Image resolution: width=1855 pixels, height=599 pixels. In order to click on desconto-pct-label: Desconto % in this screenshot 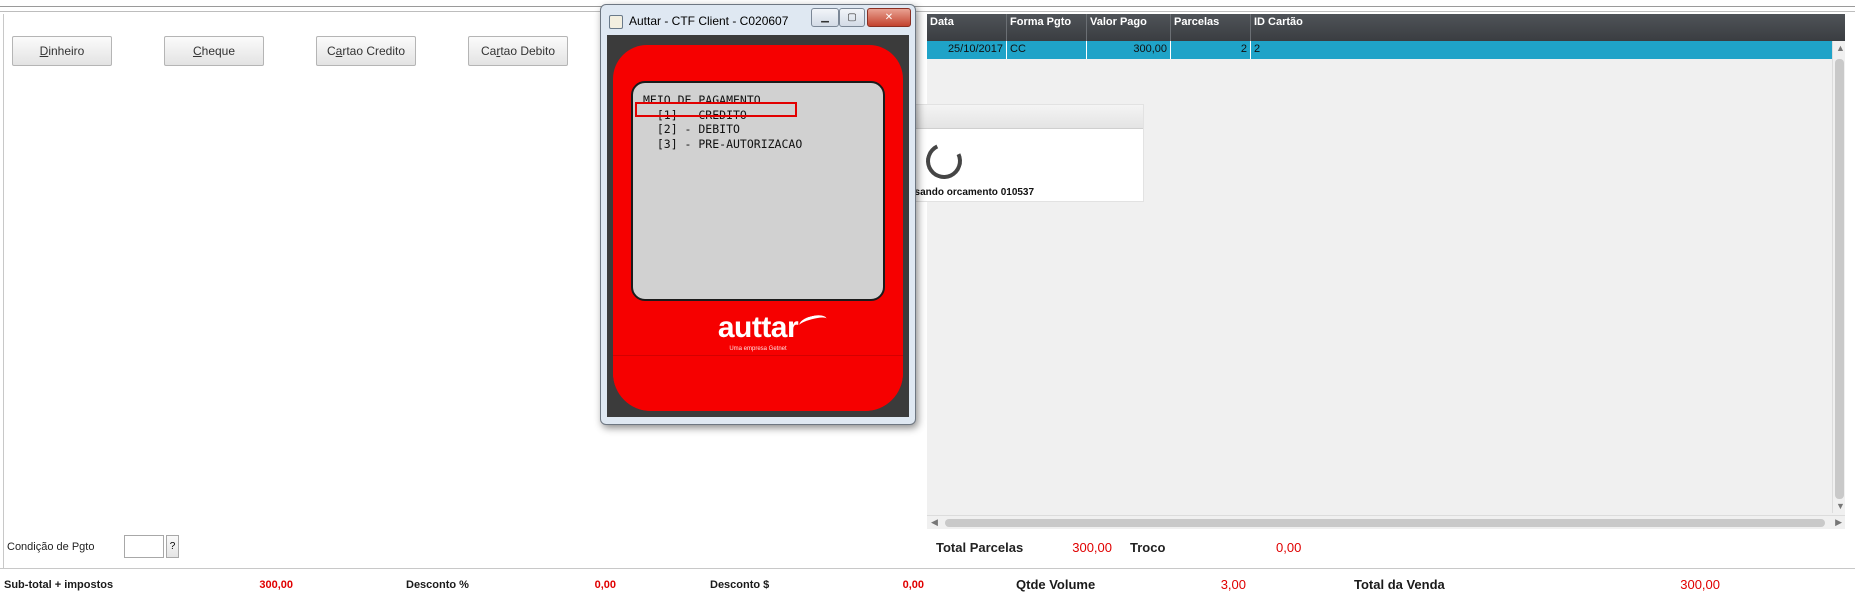, I will do `click(437, 585)`.